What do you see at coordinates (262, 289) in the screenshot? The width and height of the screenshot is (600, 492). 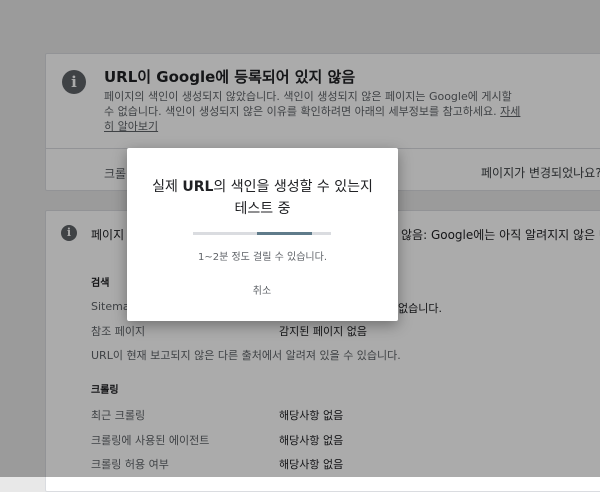 I see `cancel-button: 취소` at bounding box center [262, 289].